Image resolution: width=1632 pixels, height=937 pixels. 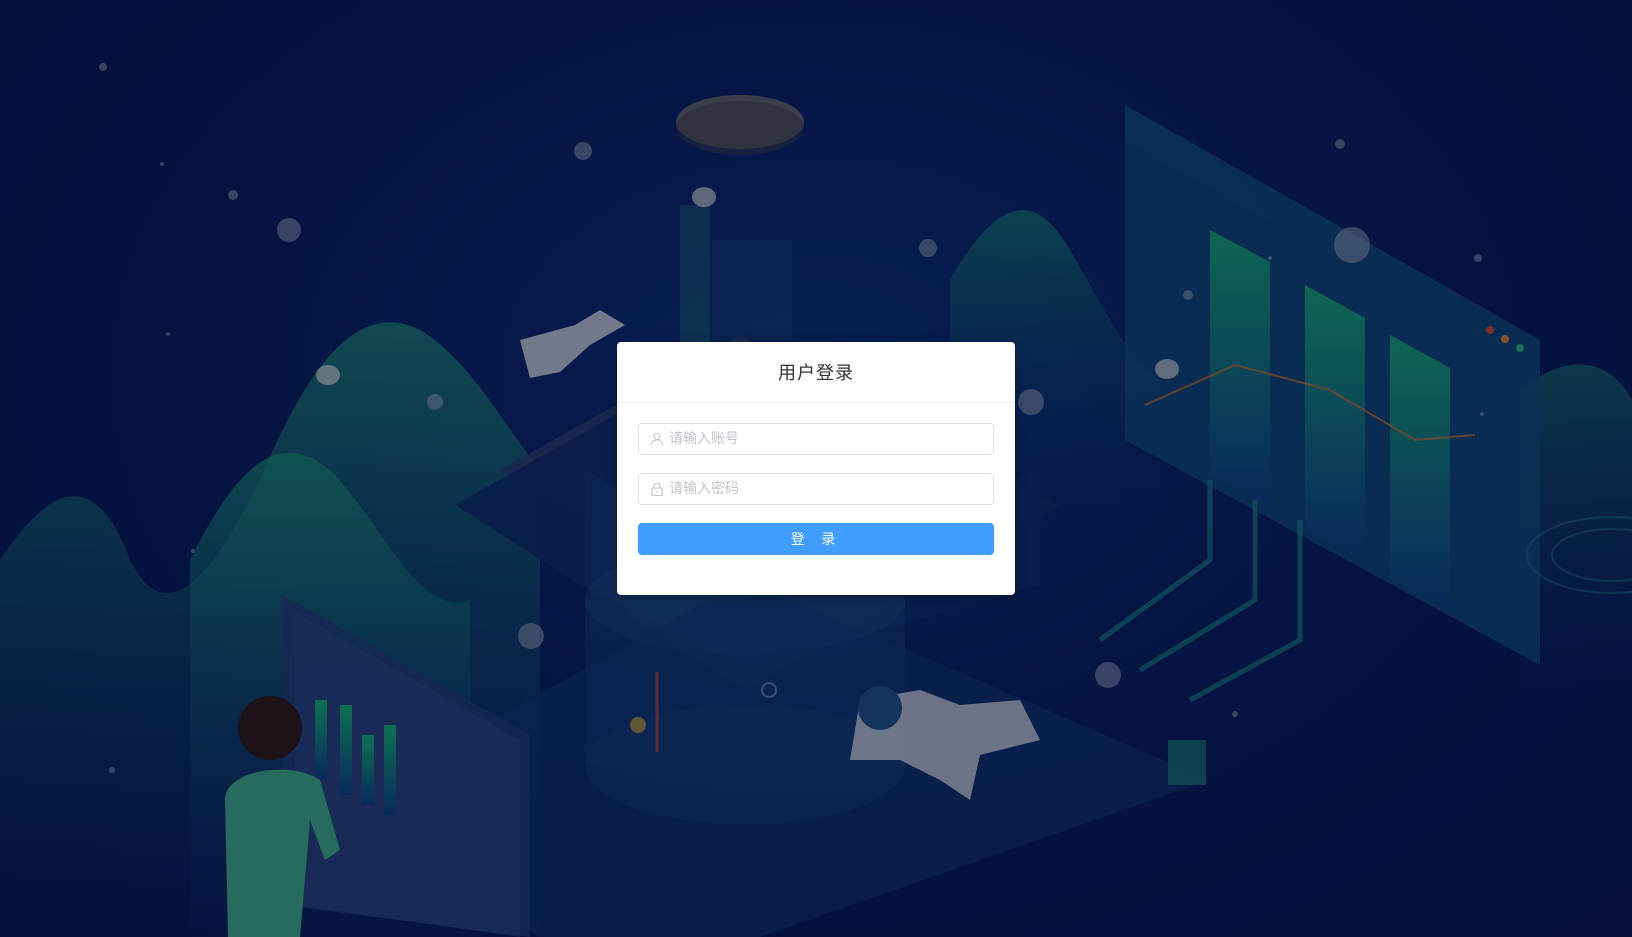 I want to click on login-title: 用户登录, so click(x=816, y=373).